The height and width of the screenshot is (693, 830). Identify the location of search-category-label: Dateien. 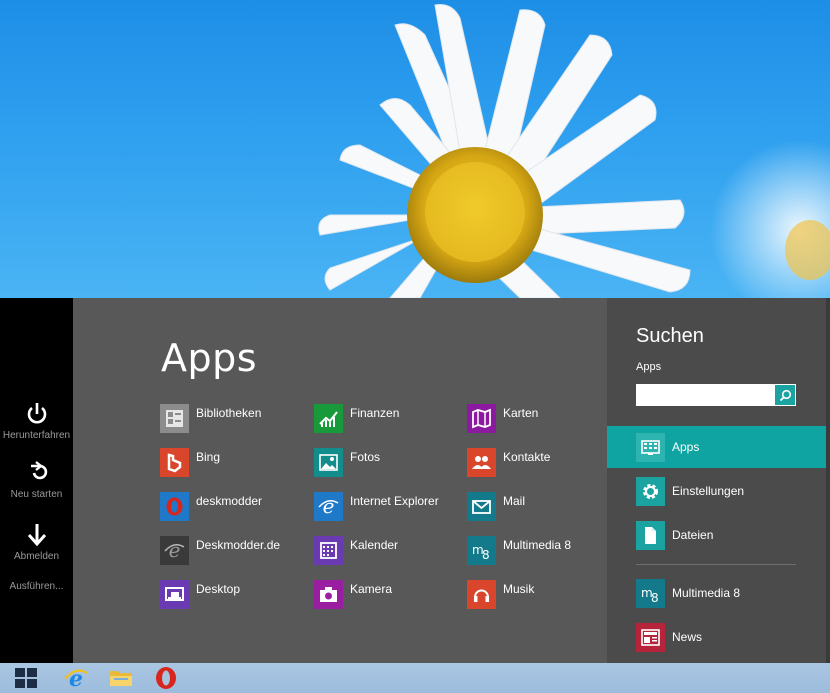
(693, 535).